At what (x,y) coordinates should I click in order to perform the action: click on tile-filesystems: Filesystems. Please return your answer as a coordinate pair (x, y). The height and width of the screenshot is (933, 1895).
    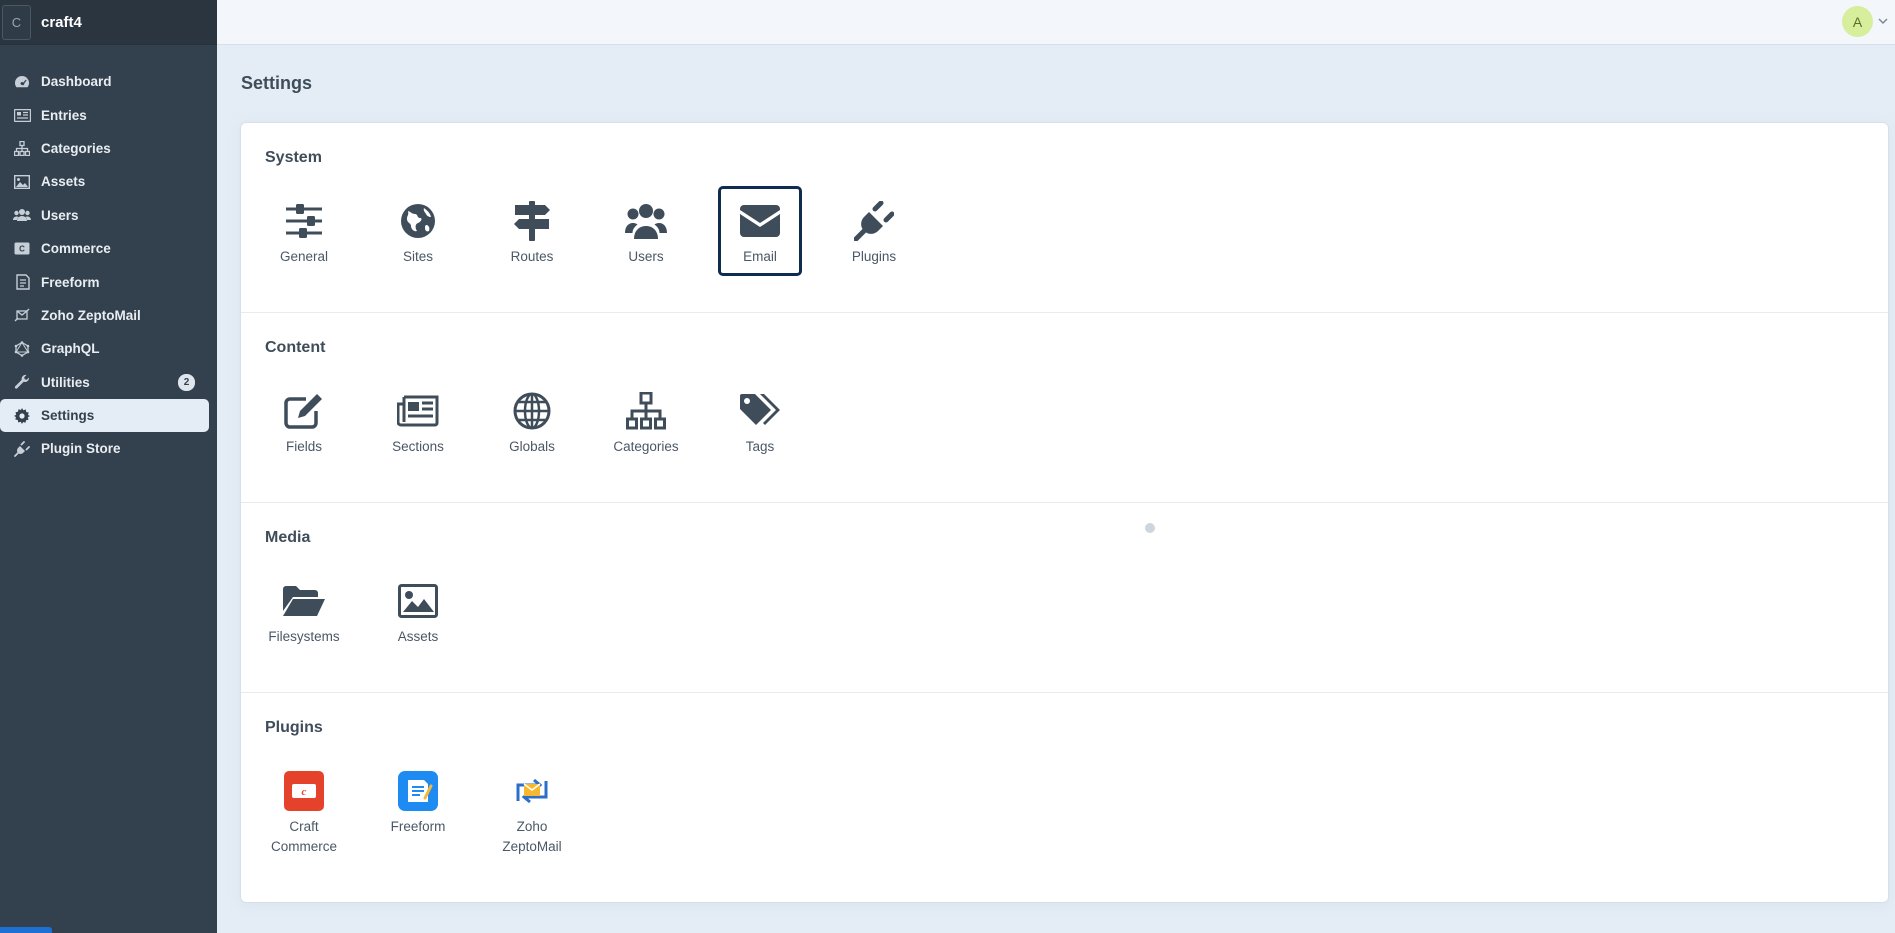
    Looking at the image, I should click on (304, 611).